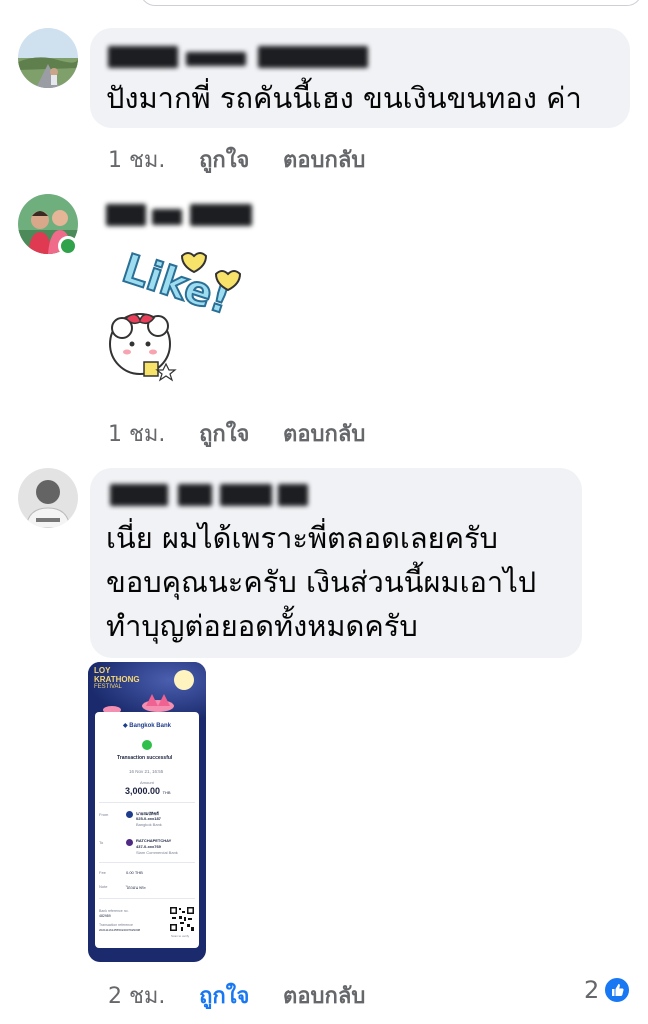 The width and height of the screenshot is (648, 1024). What do you see at coordinates (321, 582) in the screenshot?
I see `comment-text-line: ขอบคุณนะครับ เงินส่วนนี้ผมเอาไป` at bounding box center [321, 582].